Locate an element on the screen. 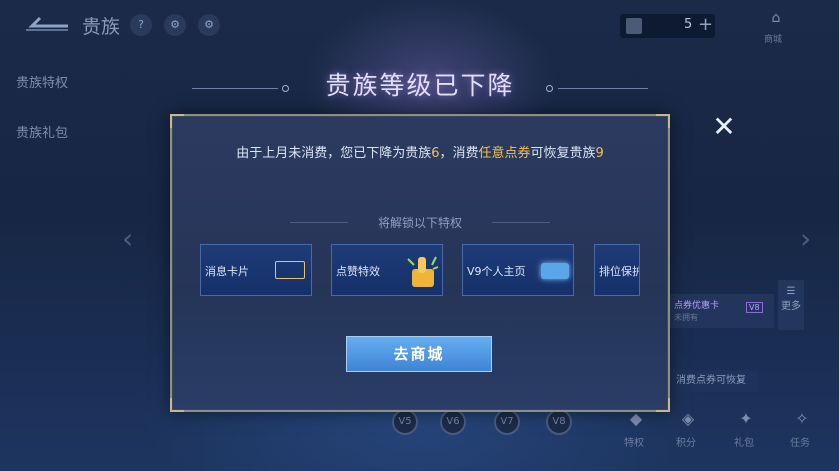 This screenshot has height=471, width=839. shop-label: 商城 is located at coordinates (773, 40).